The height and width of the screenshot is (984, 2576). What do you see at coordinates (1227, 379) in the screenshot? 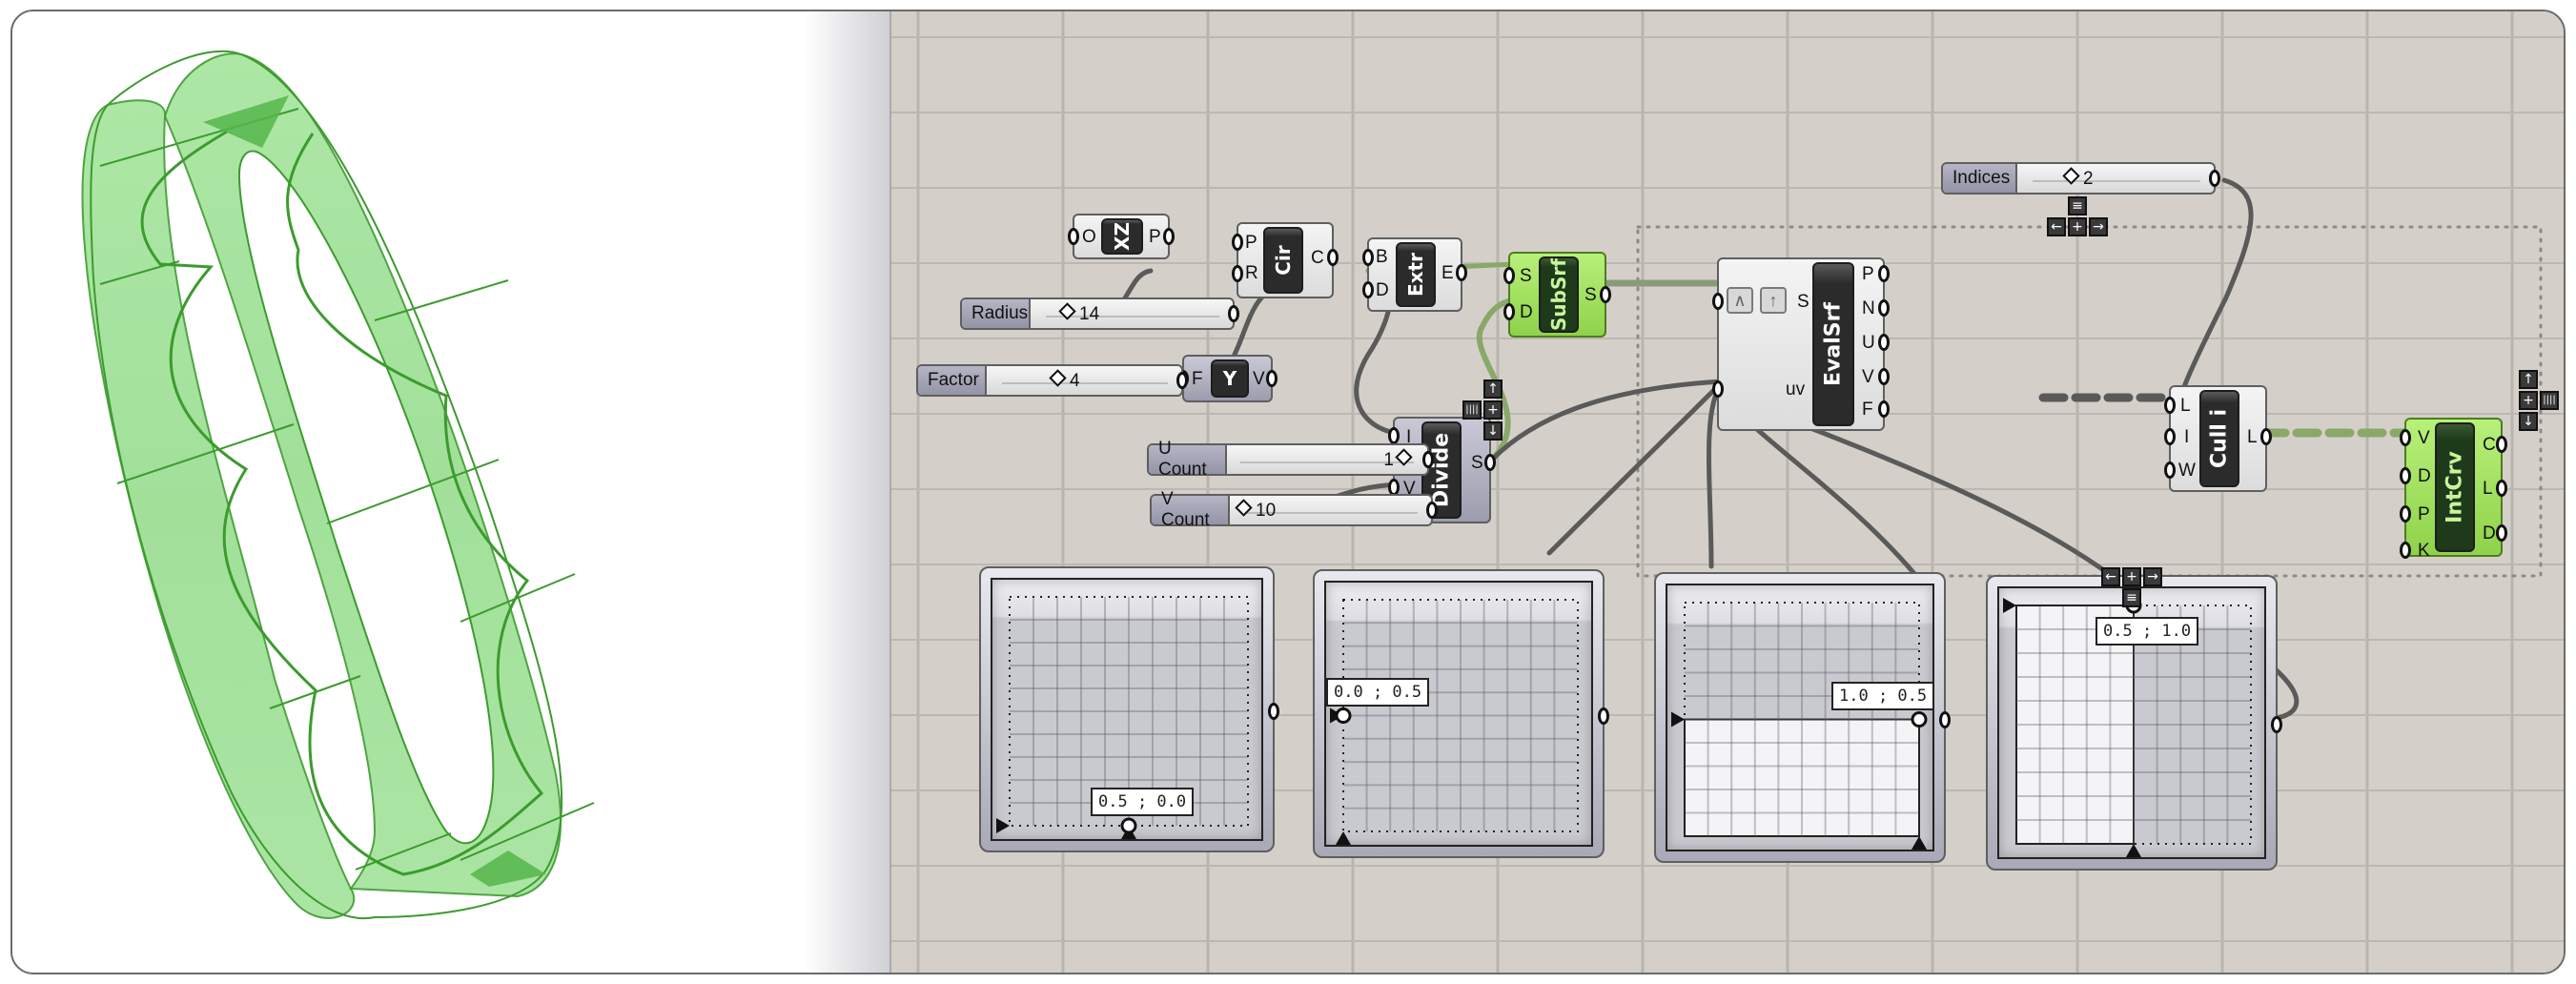
I see `component-unit-y: F Y V` at bounding box center [1227, 379].